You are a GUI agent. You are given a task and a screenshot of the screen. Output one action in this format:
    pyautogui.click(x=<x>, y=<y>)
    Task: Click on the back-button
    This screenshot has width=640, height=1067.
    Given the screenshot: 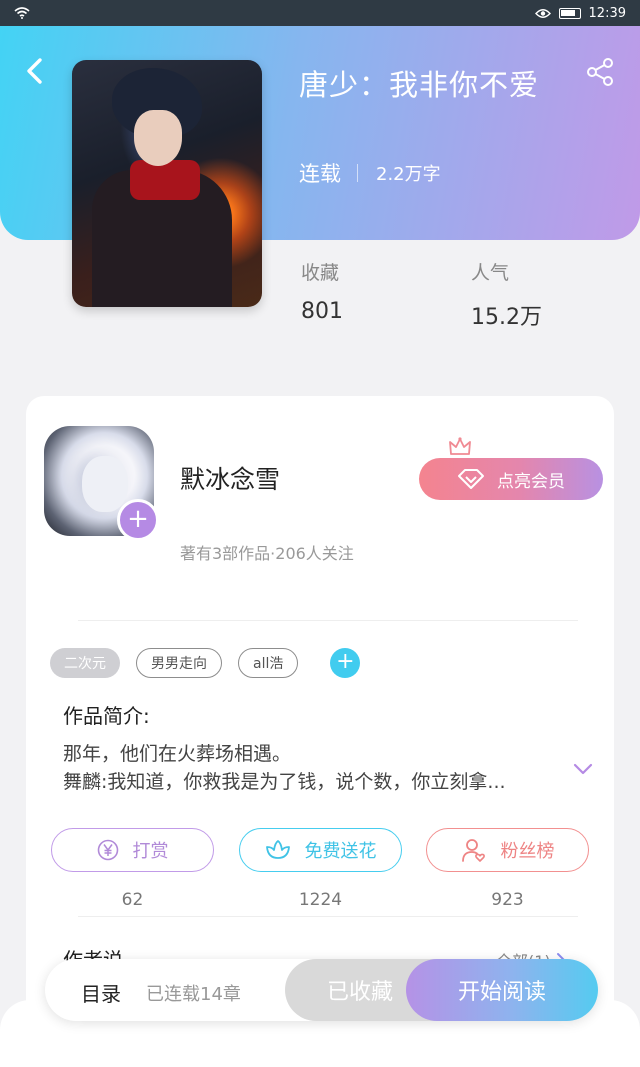 What is the action you would take?
    pyautogui.click(x=37, y=73)
    